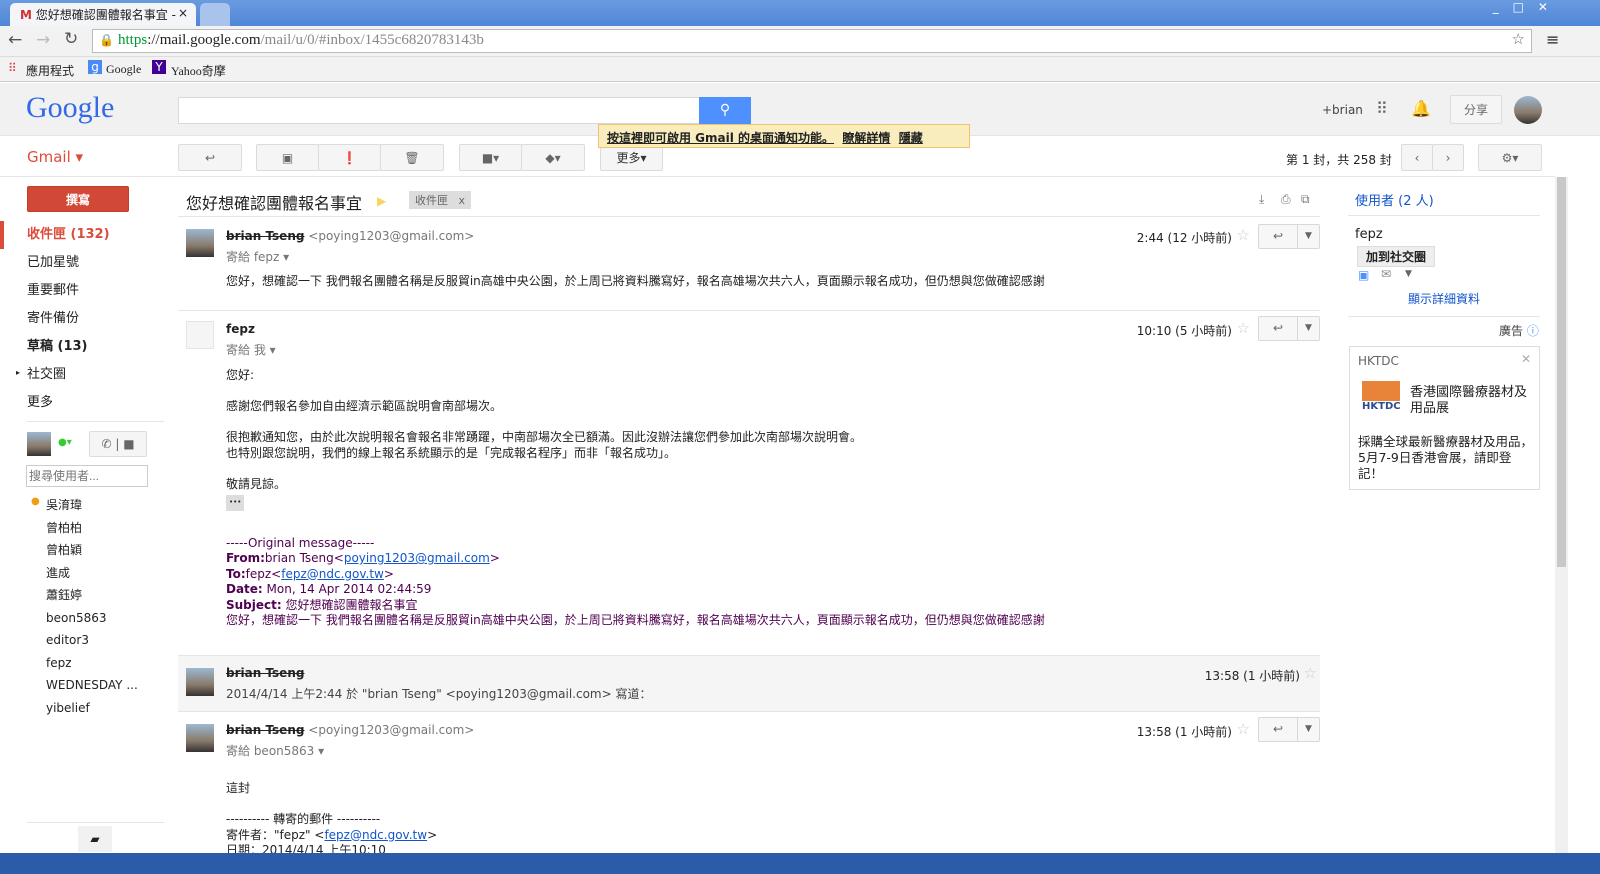 This screenshot has width=1600, height=874. I want to click on delete-button: 🗑, so click(412, 157).